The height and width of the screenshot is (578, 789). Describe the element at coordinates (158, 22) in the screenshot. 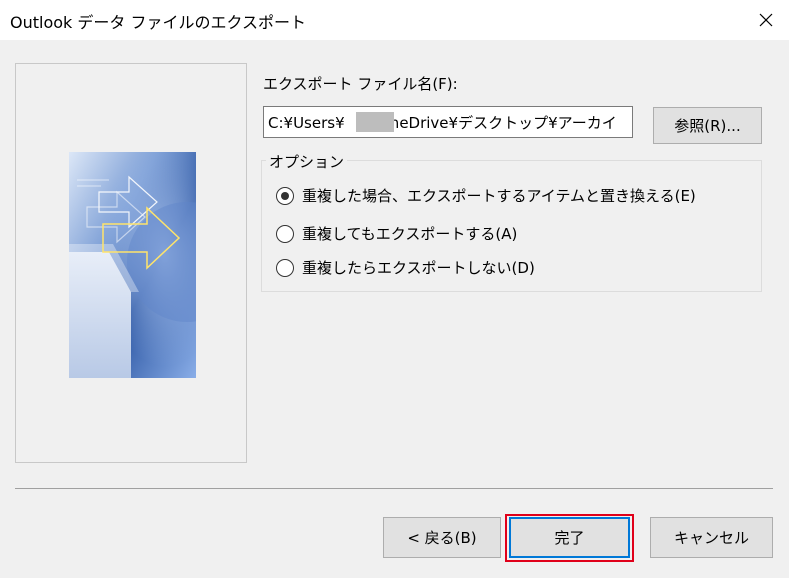

I see `window-title: Outlook データ ファイルのエクスポート` at that location.